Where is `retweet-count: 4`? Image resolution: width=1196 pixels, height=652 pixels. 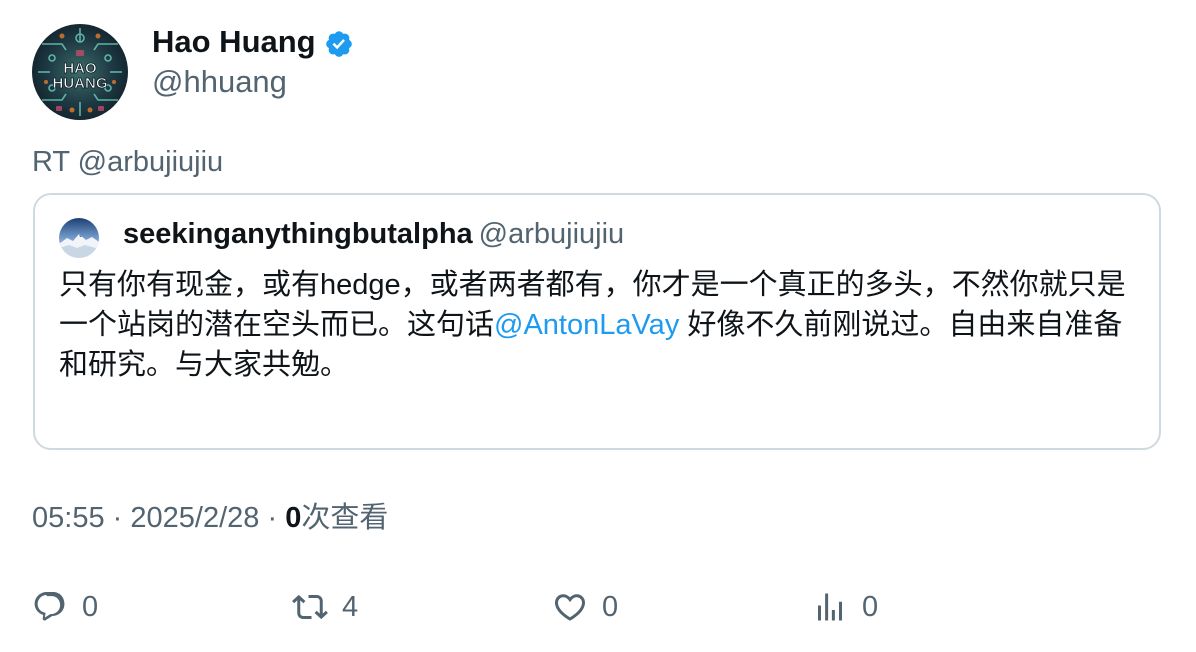
retweet-count: 4 is located at coordinates (350, 607).